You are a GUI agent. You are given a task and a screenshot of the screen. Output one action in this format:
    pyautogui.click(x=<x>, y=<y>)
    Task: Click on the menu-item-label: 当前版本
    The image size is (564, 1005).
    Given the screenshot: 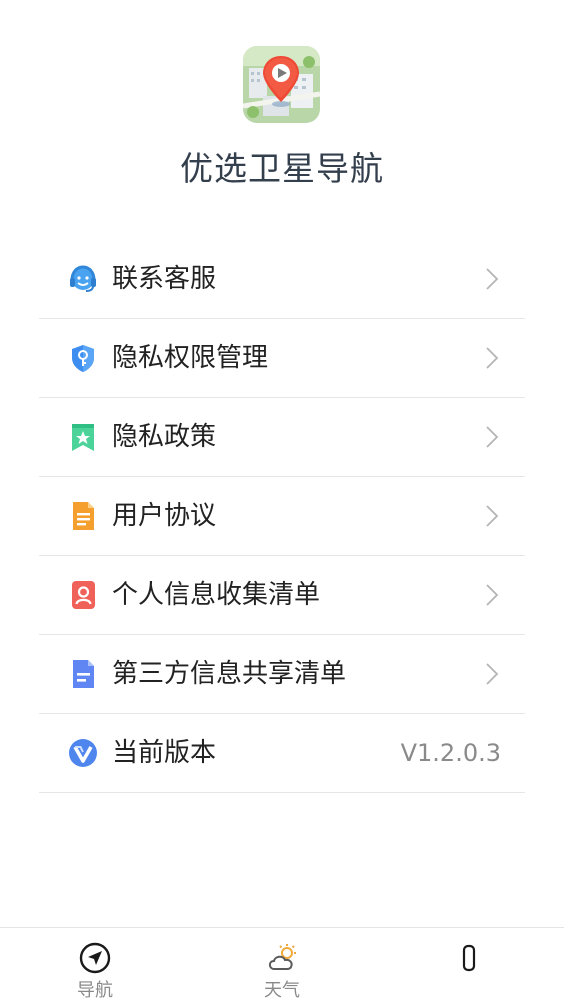 What is the action you would take?
    pyautogui.click(x=164, y=753)
    